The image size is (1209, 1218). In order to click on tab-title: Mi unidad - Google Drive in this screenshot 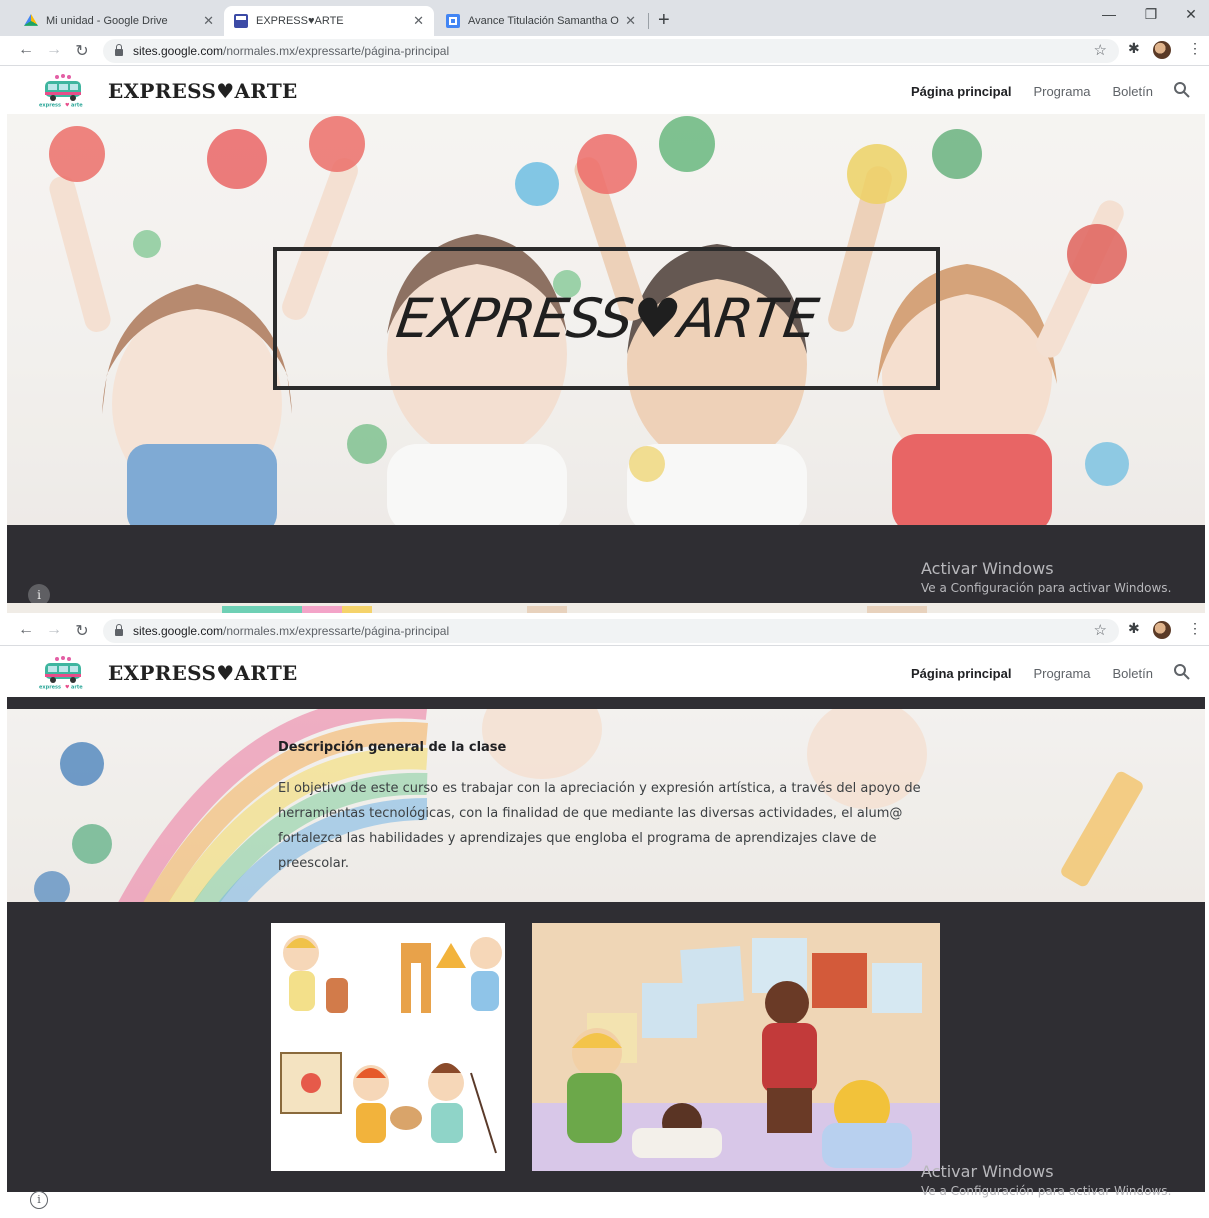, I will do `click(107, 21)`.